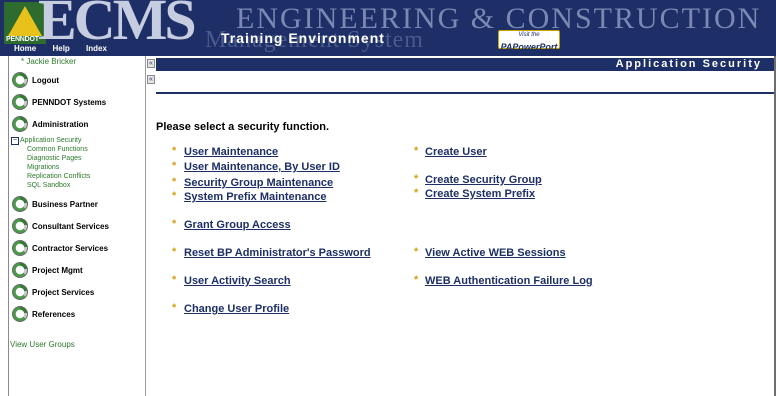 The width and height of the screenshot is (776, 396). What do you see at coordinates (69, 102) in the screenshot?
I see `sidebar-item-label: PENNDOT Systems` at bounding box center [69, 102].